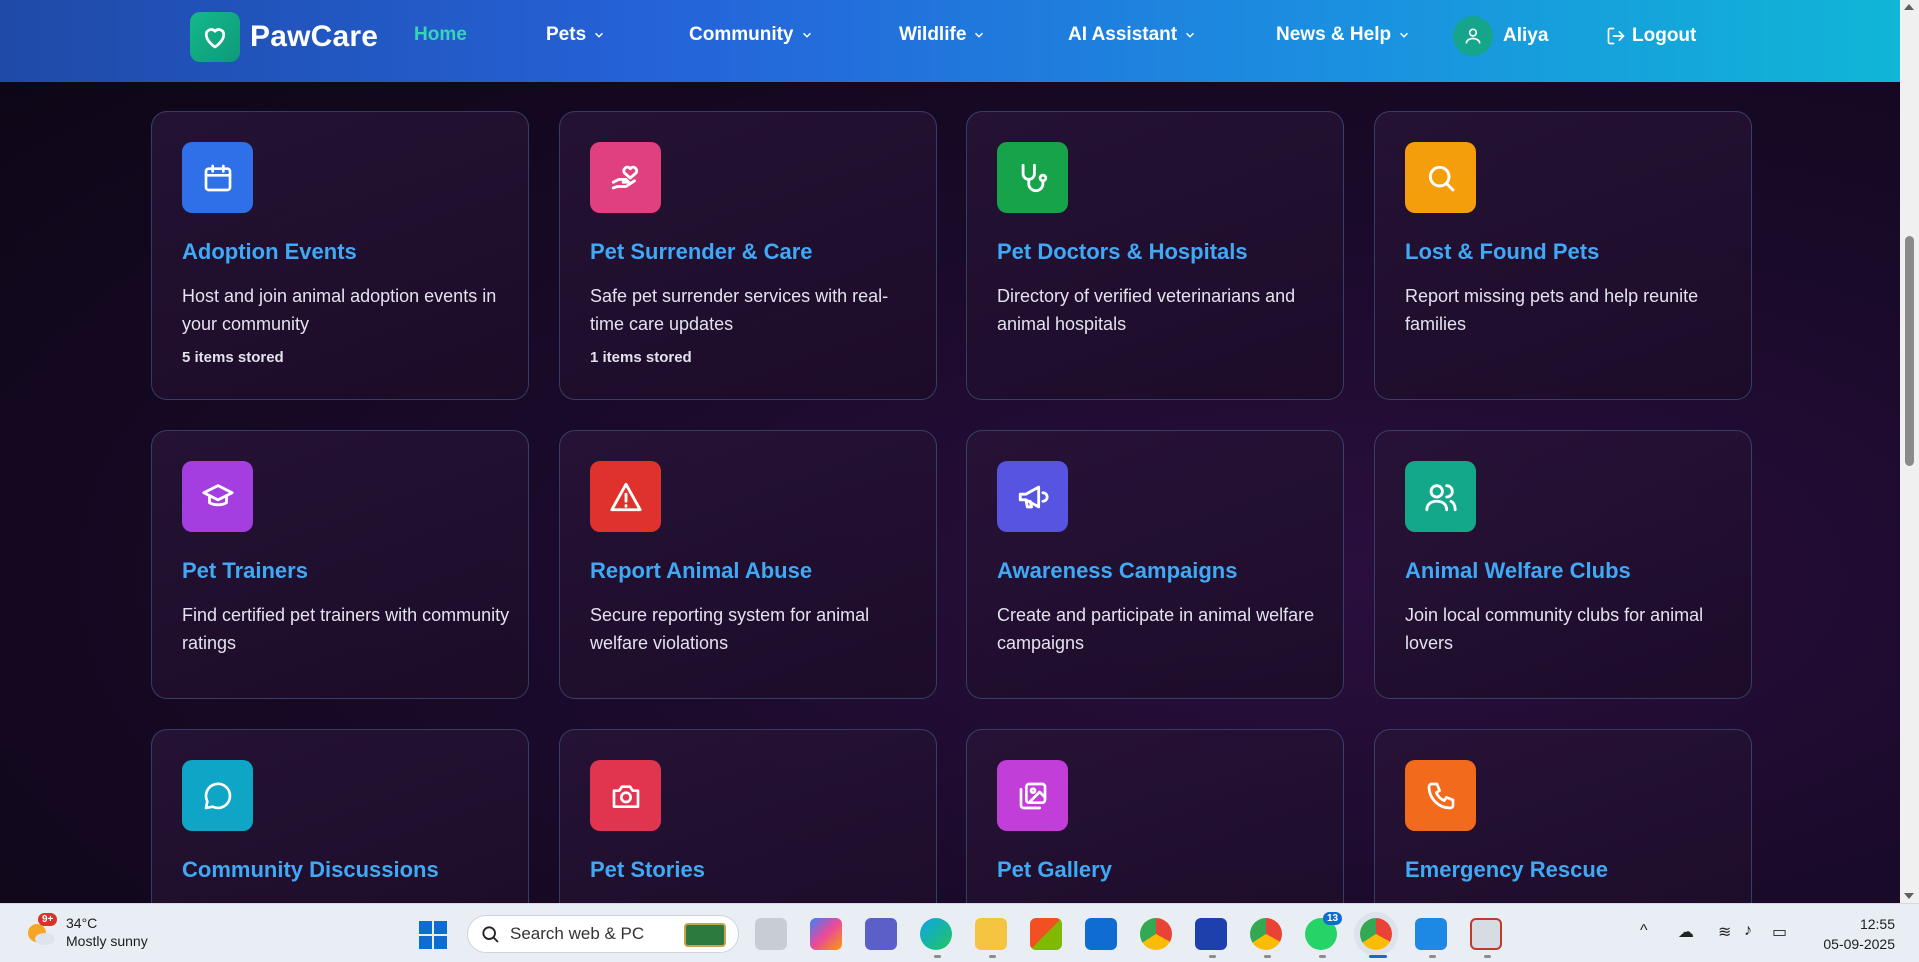  Describe the element at coordinates (284, 37) in the screenshot. I see `brand: PawCare` at that location.